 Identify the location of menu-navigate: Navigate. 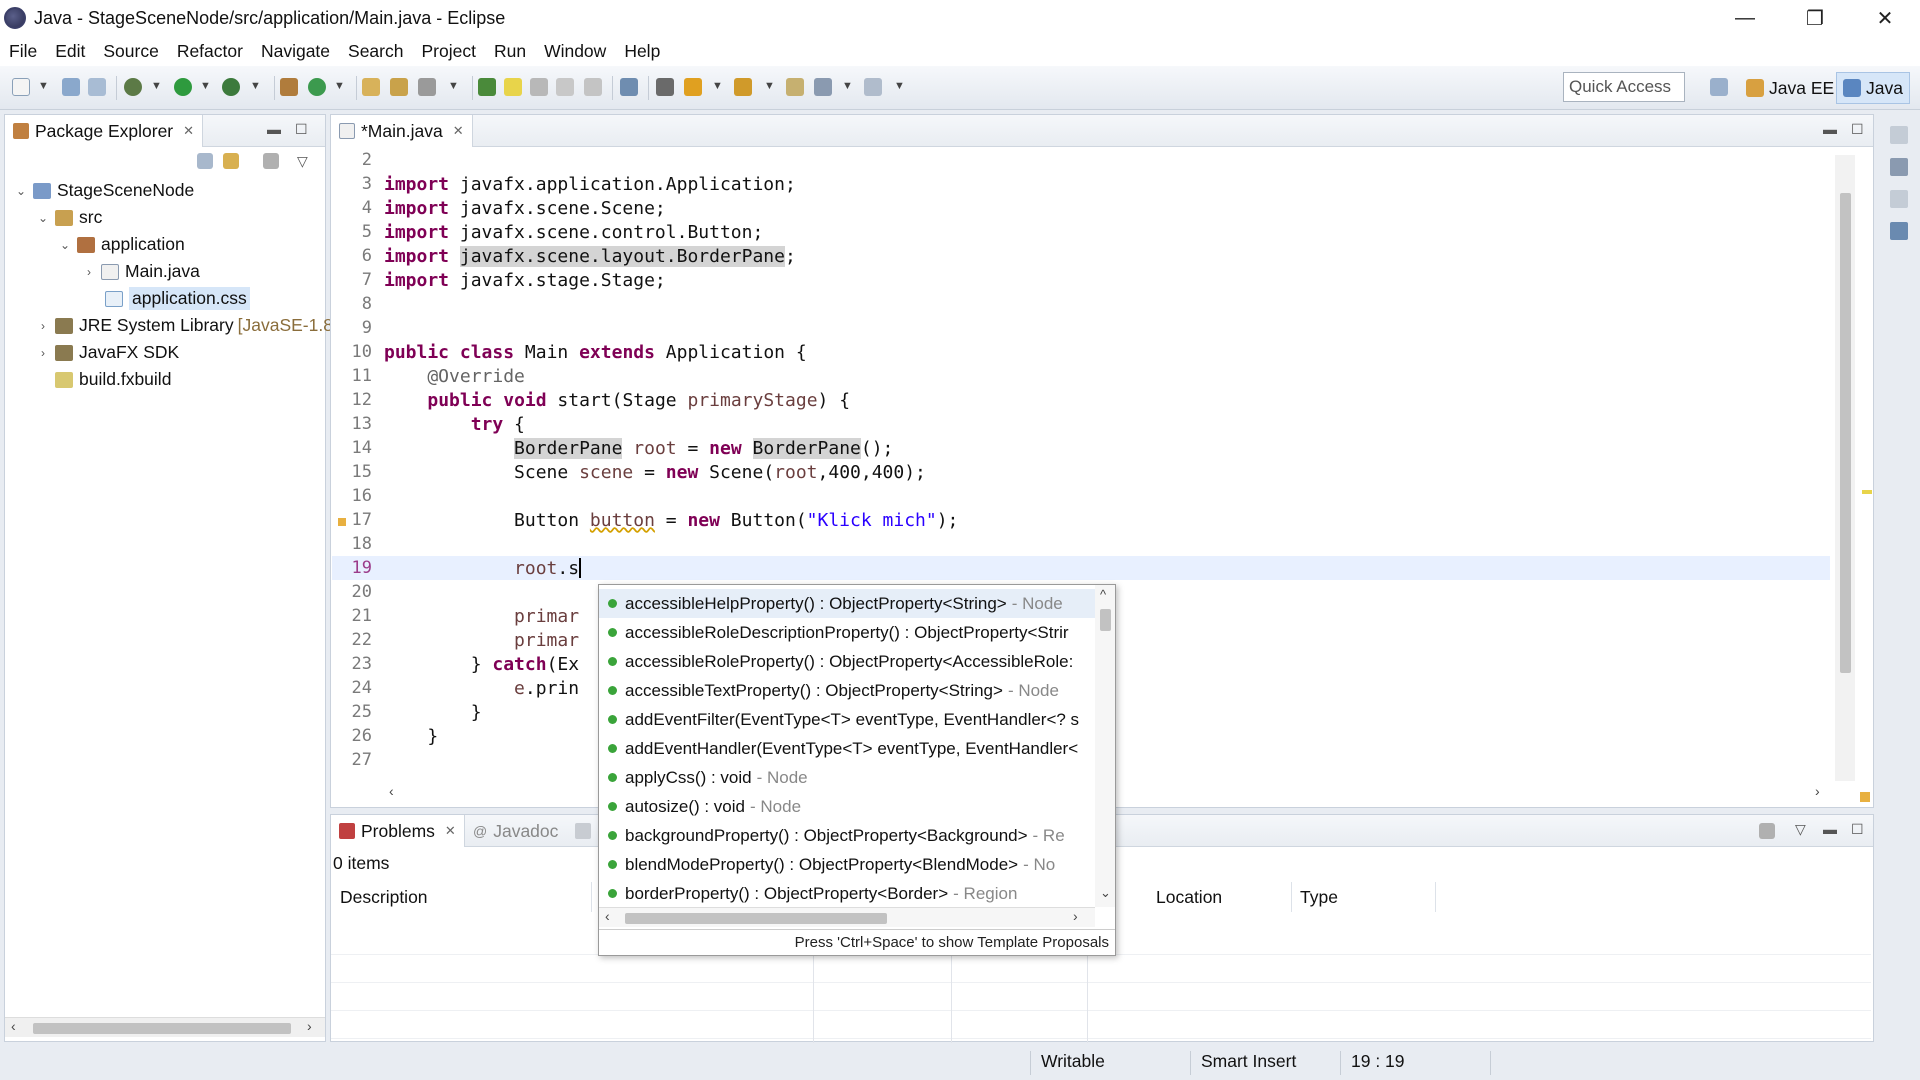
(295, 51).